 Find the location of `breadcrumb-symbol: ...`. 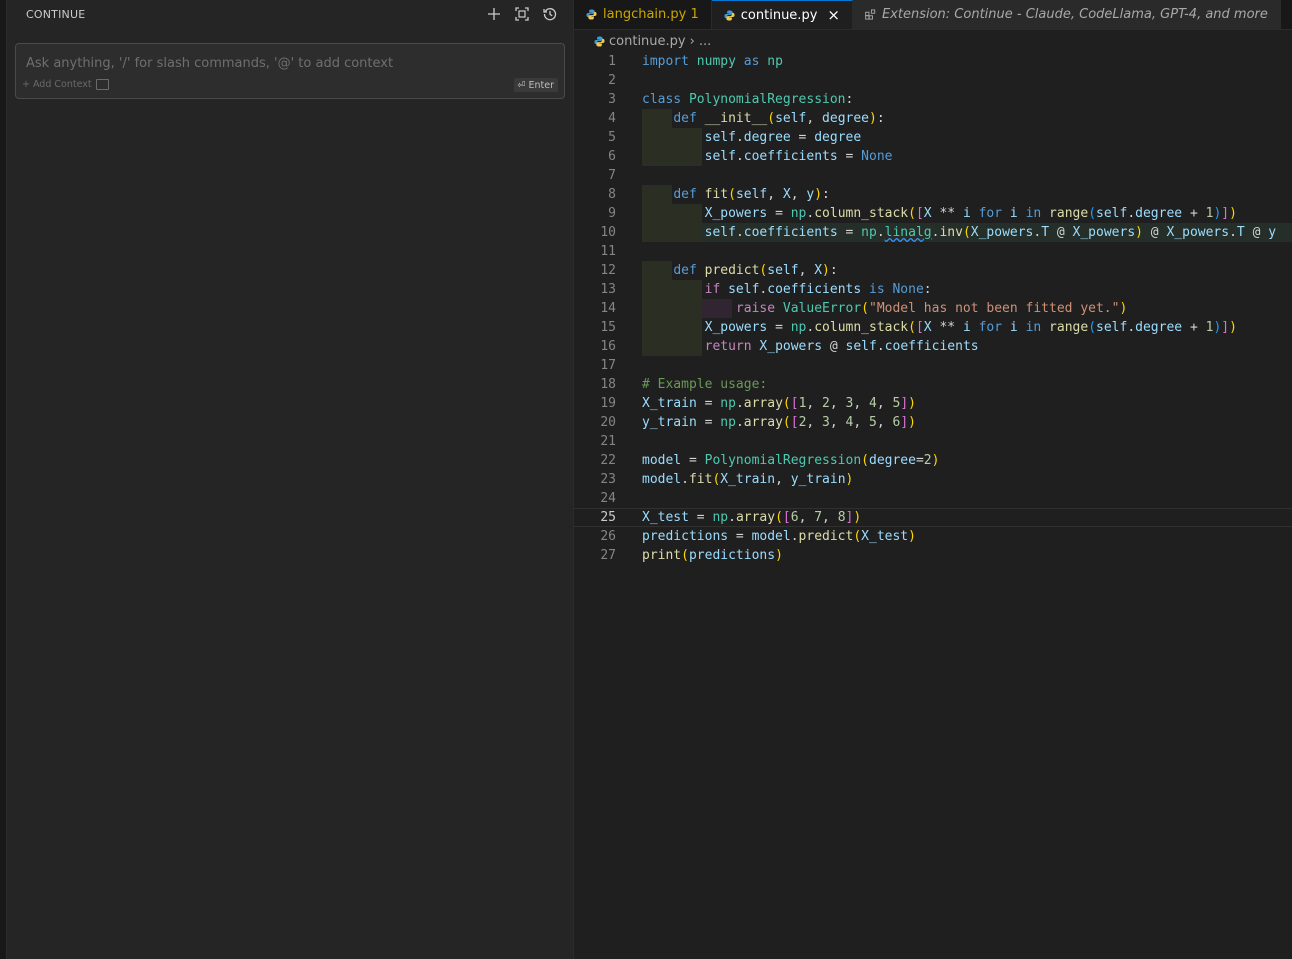

breadcrumb-symbol: ... is located at coordinates (705, 41).